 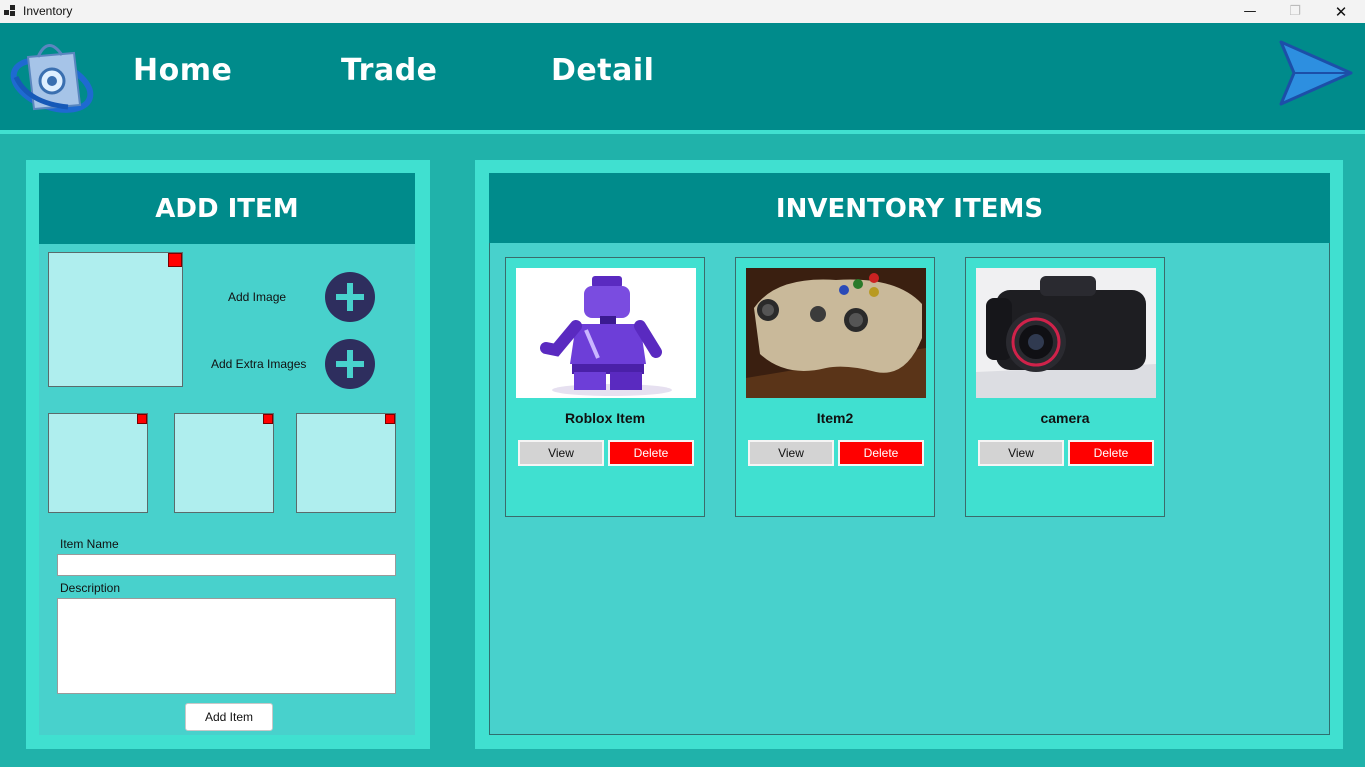 What do you see at coordinates (605, 418) in the screenshot?
I see `item-name: Roblox Item` at bounding box center [605, 418].